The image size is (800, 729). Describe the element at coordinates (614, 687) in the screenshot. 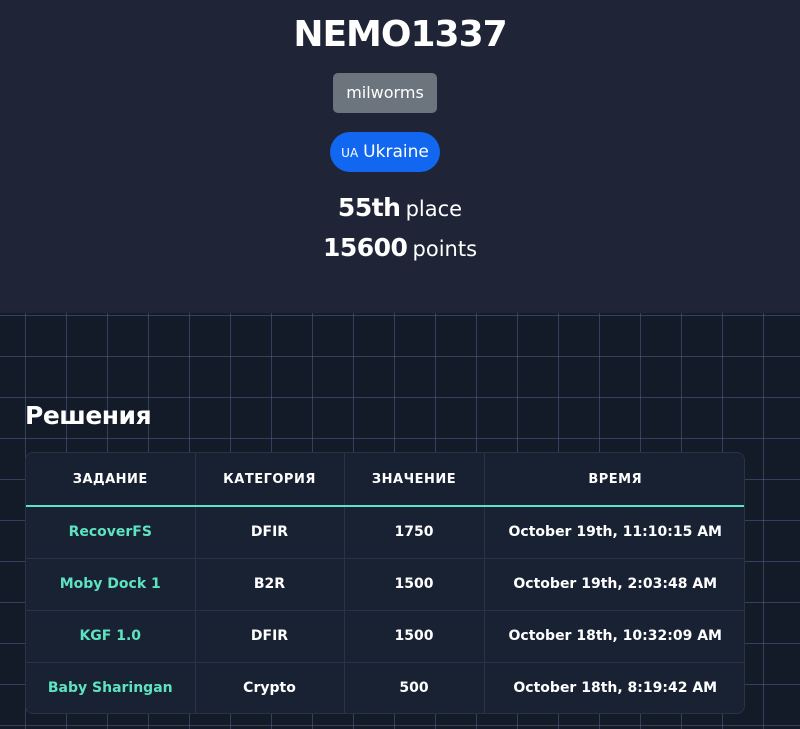

I see `time-cell: October 18th, 8:19:42 AM` at that location.